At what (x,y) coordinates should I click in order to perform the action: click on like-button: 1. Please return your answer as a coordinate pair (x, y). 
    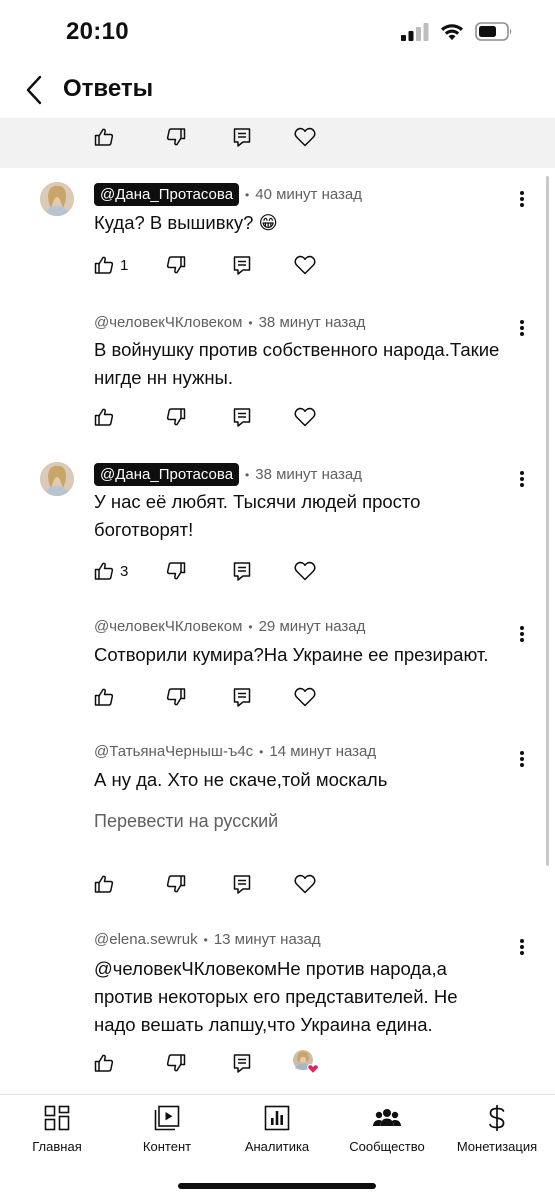
    Looking at the image, I should click on (111, 265).